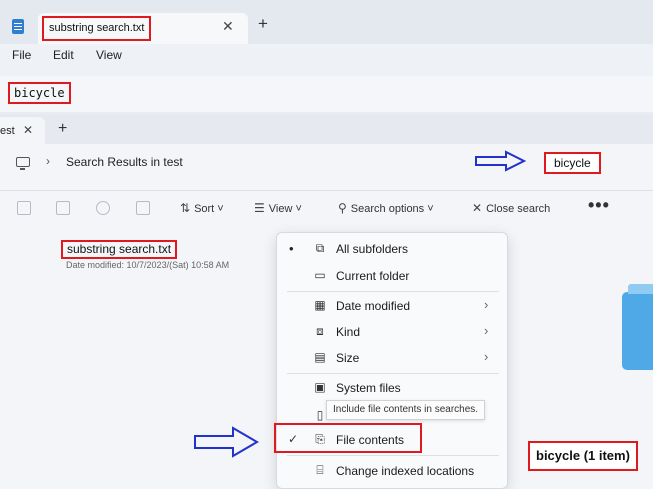 The height and width of the screenshot is (489, 653). What do you see at coordinates (109, 55) in the screenshot?
I see `menu-view: View` at bounding box center [109, 55].